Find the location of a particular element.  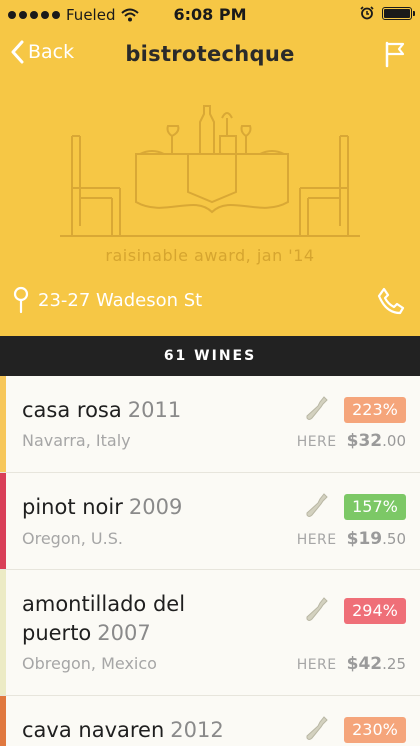

wine-name-text: pinot noir is located at coordinates (72, 507).